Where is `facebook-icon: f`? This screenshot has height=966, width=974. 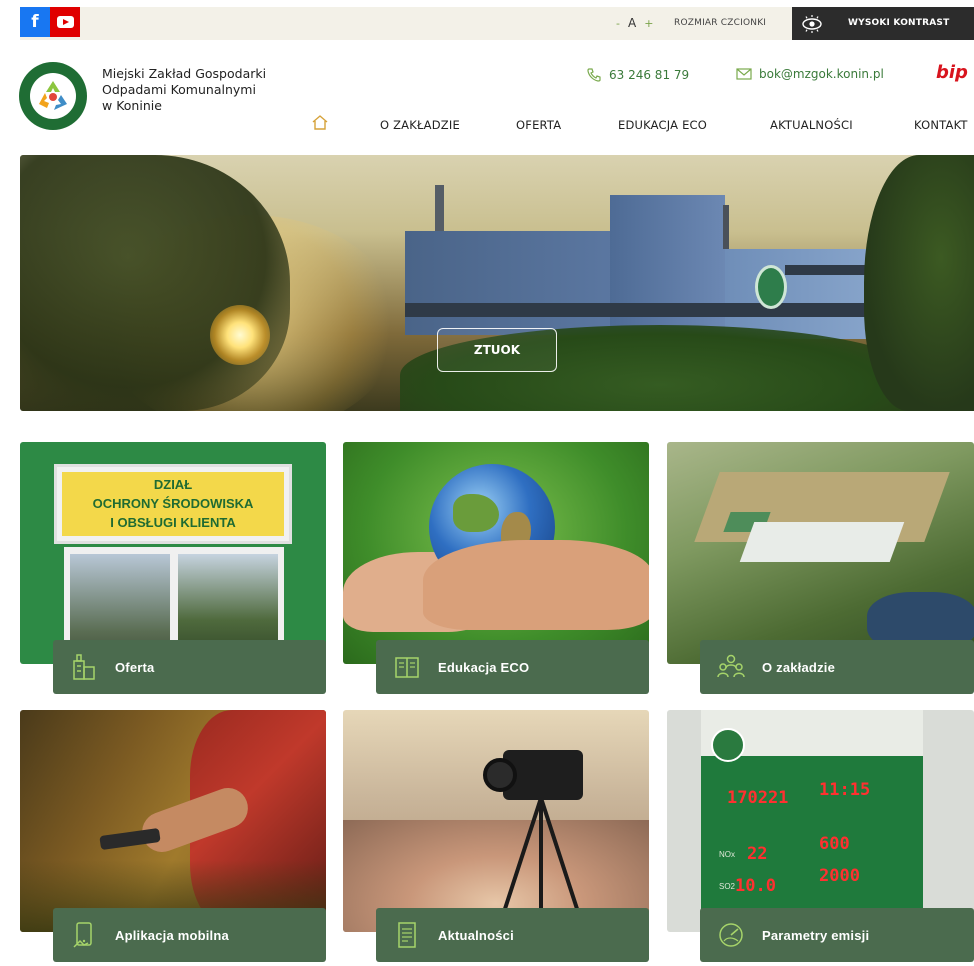
facebook-icon: f is located at coordinates (35, 22).